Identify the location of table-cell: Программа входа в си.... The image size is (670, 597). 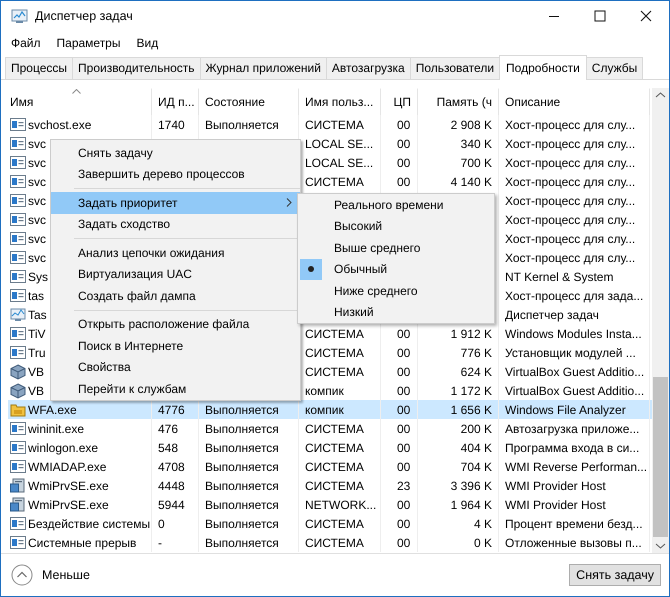
(572, 447).